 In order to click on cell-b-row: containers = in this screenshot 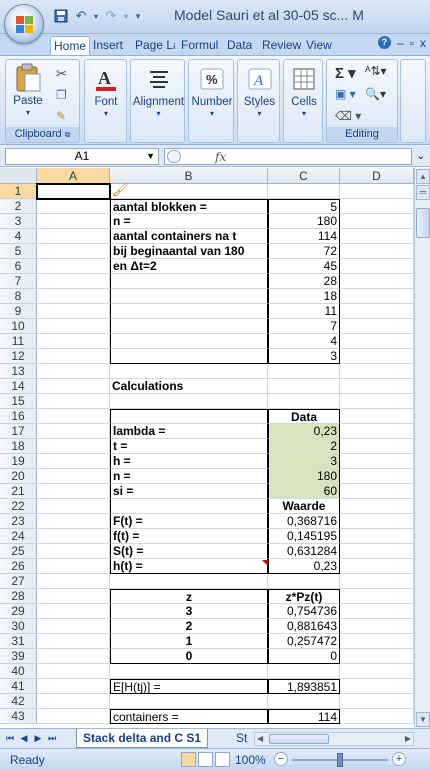, I will do `click(189, 716)`.